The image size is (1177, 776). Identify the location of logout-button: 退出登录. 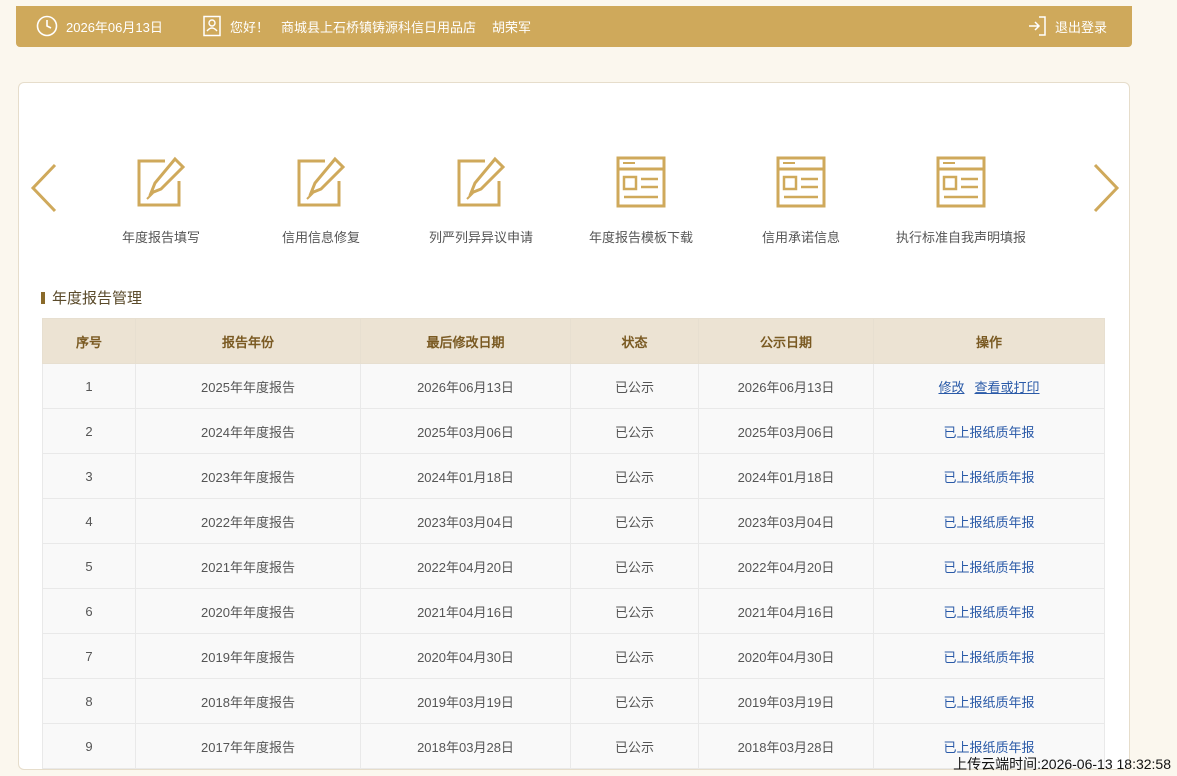
(1067, 26).